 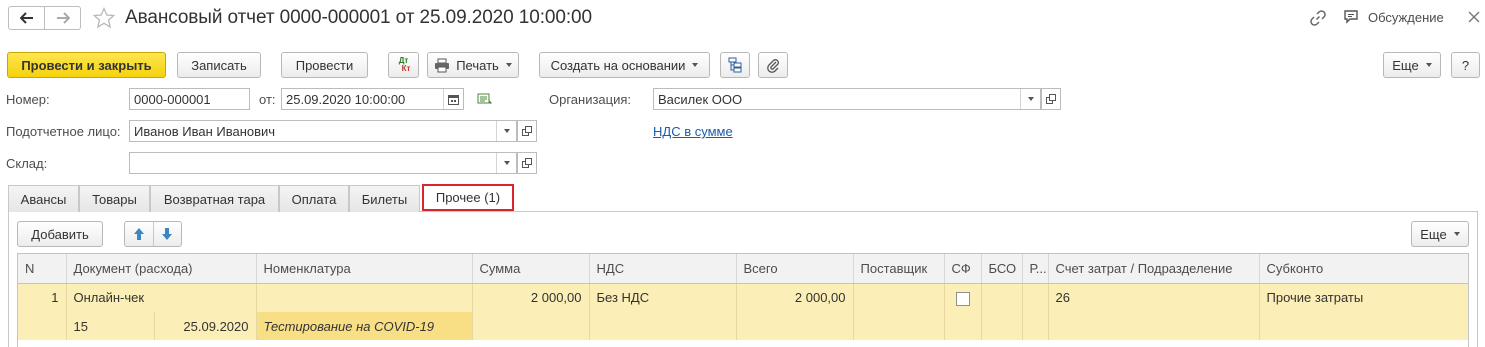 What do you see at coordinates (364, 297) in the screenshot?
I see `cell-nomenclature-top` at bounding box center [364, 297].